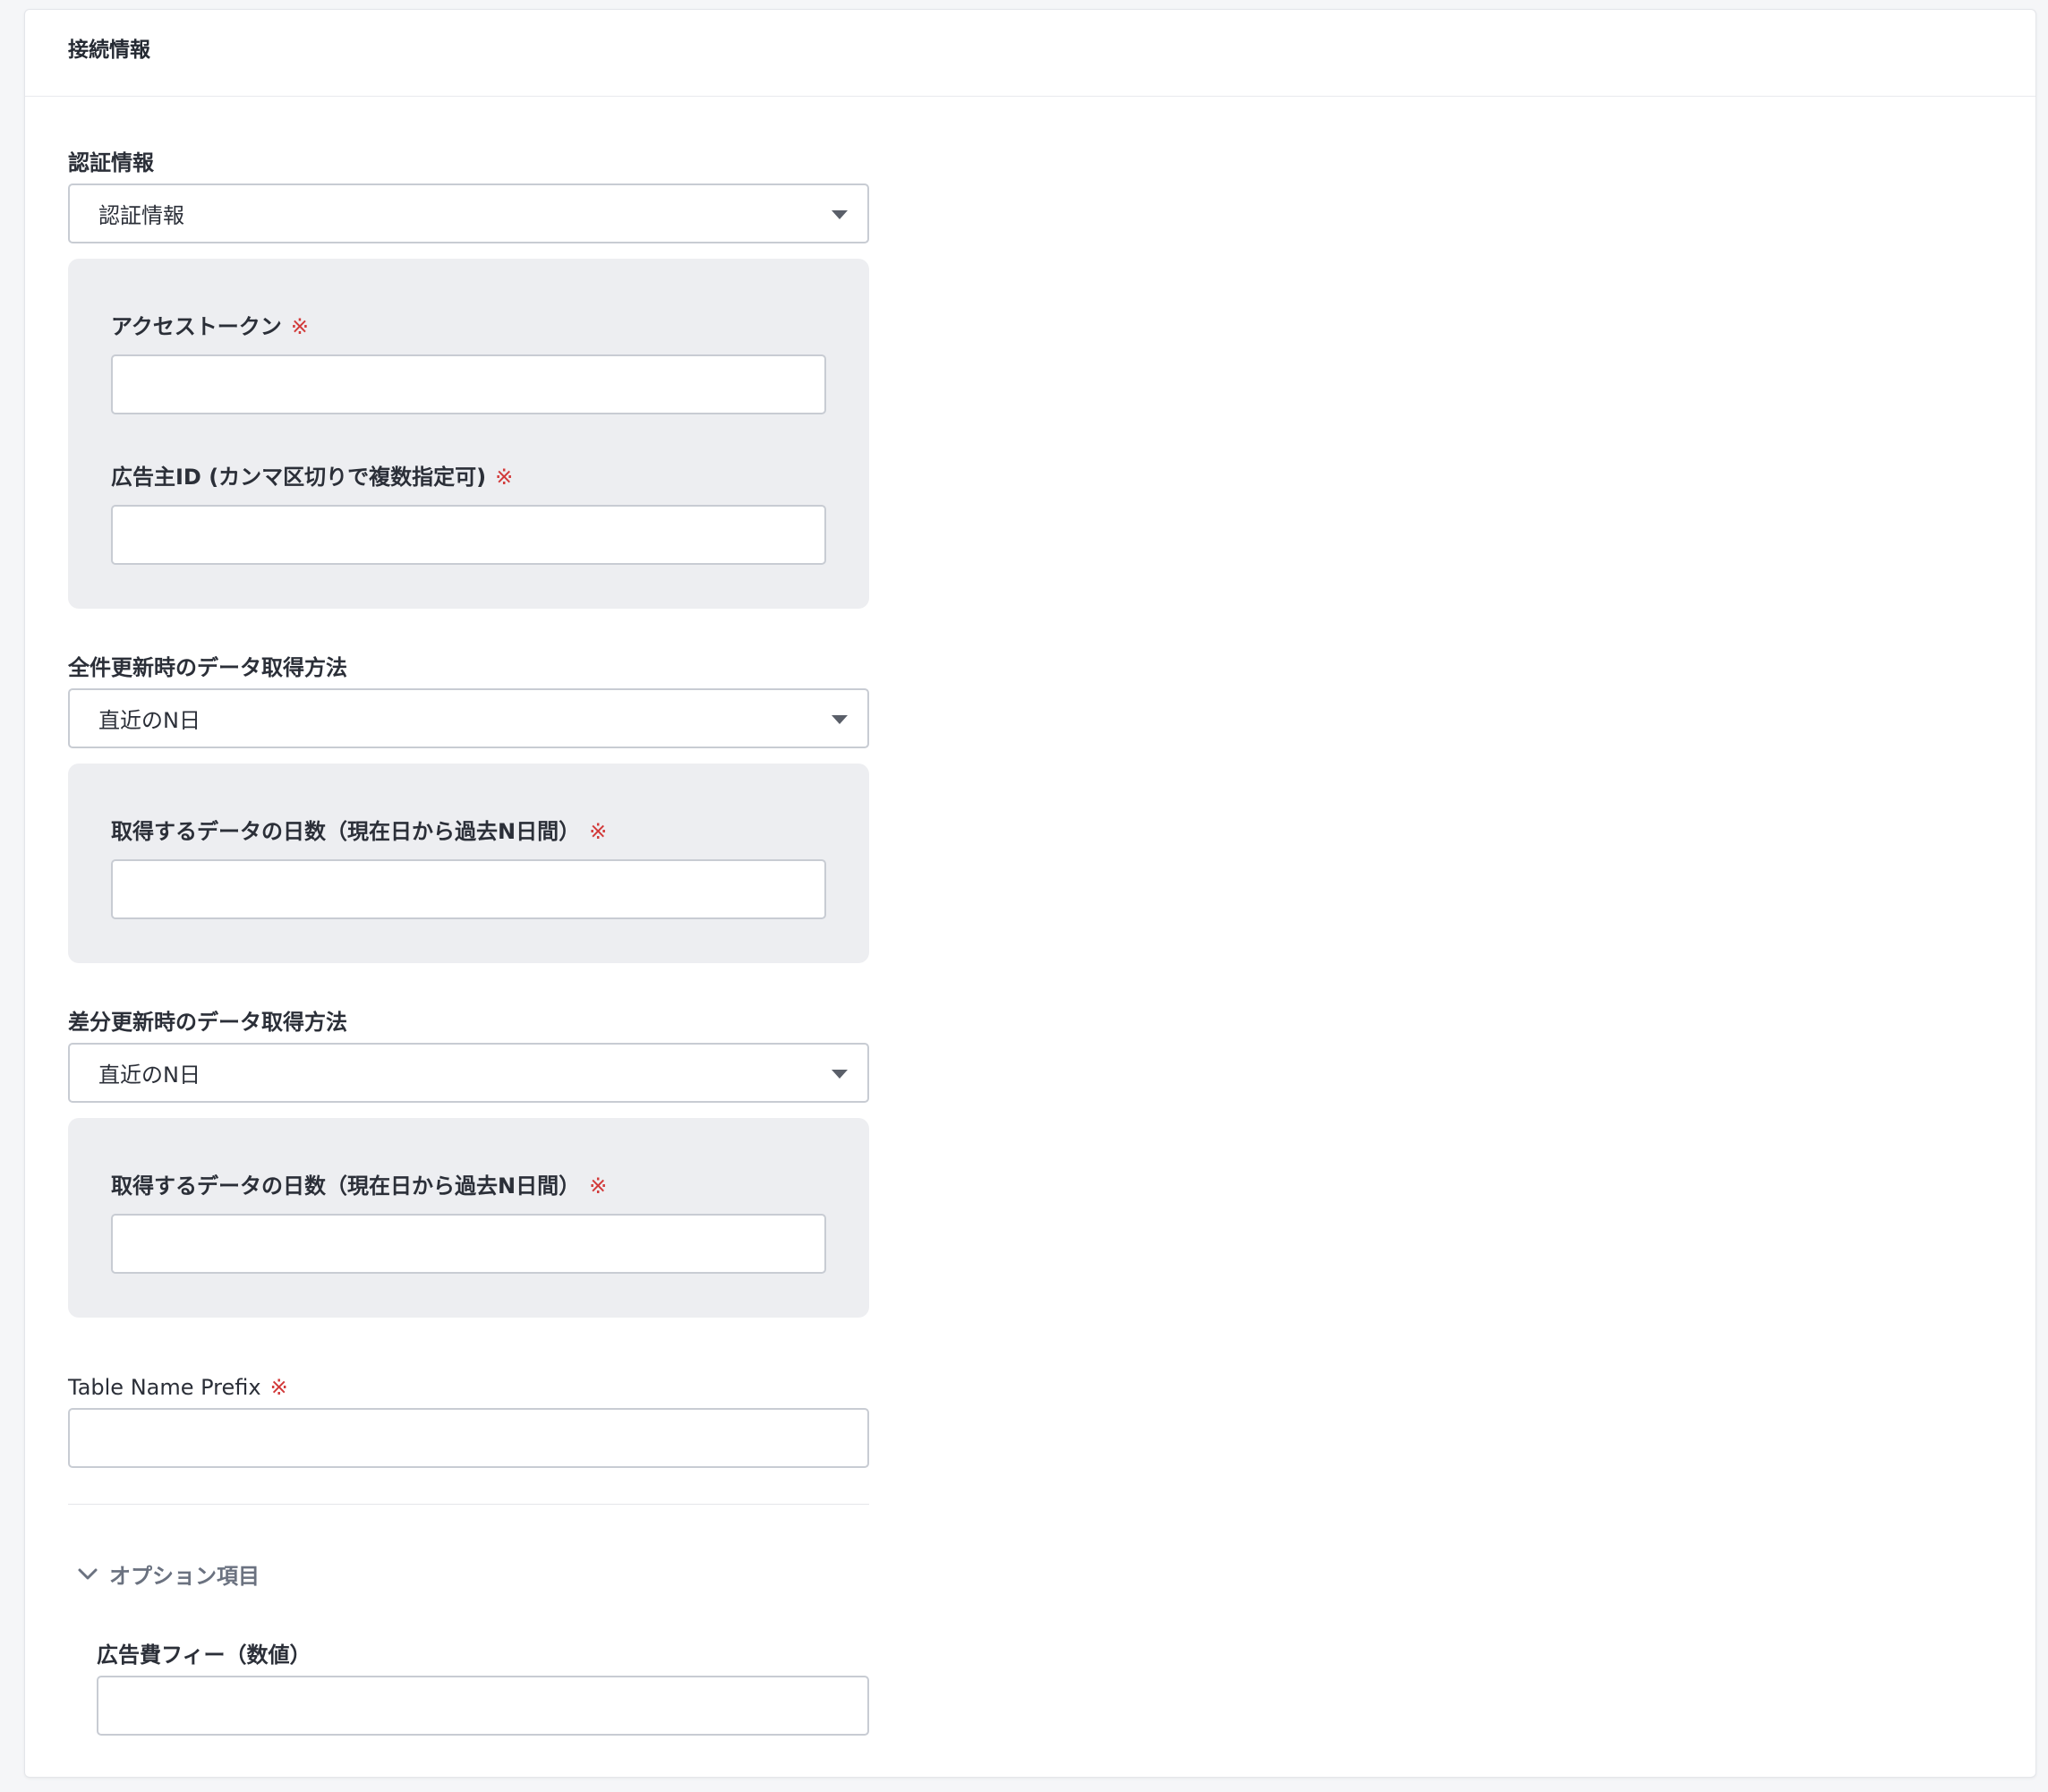  Describe the element at coordinates (468, 434) in the screenshot. I see `auth-panel: アクセストークン ※ 広告主ID (カンマ区切りで複数指定可) ※` at that location.